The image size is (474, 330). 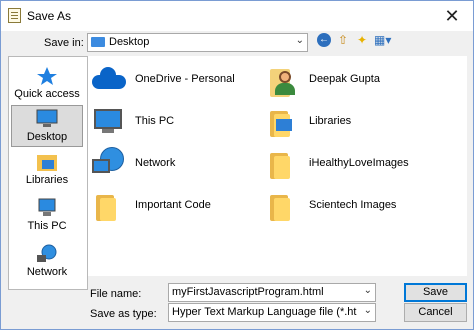 What do you see at coordinates (64, 43) in the screenshot?
I see `save-in-label: Save in:` at bounding box center [64, 43].